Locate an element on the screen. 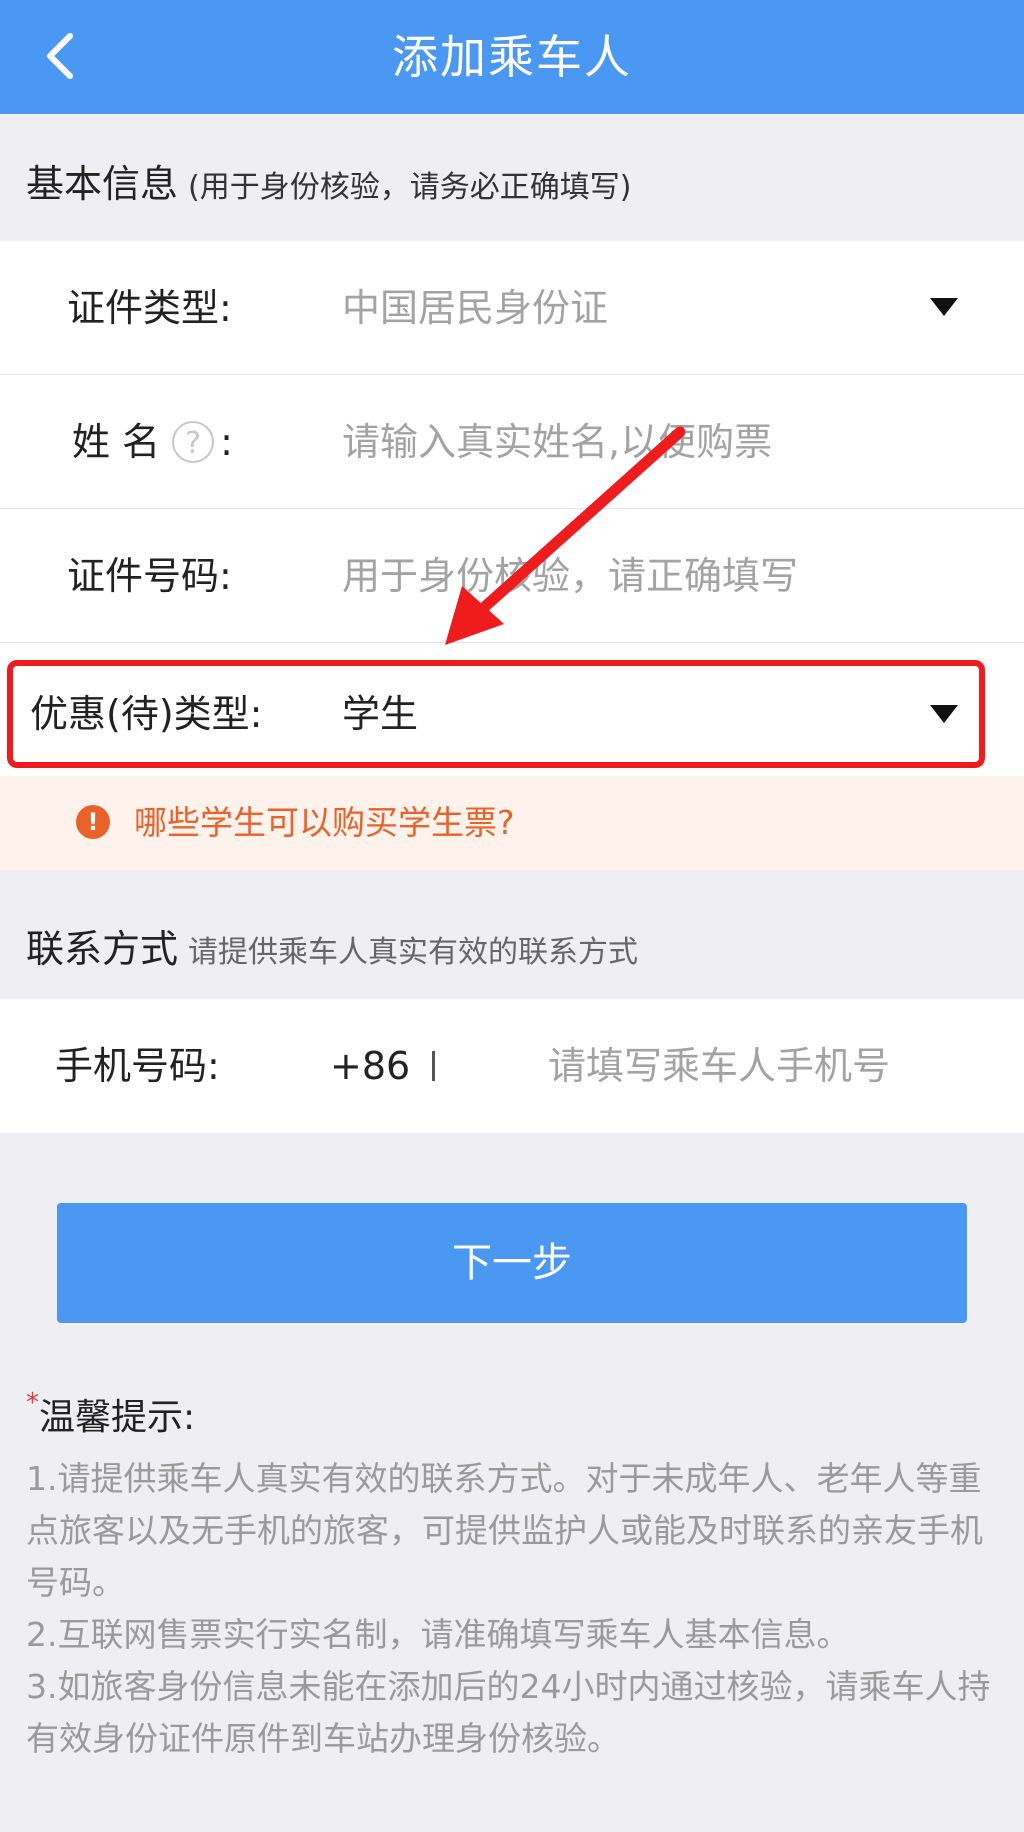  id-number-row: 证件号码: 用于身份核验，请正确填写 is located at coordinates (512, 576).